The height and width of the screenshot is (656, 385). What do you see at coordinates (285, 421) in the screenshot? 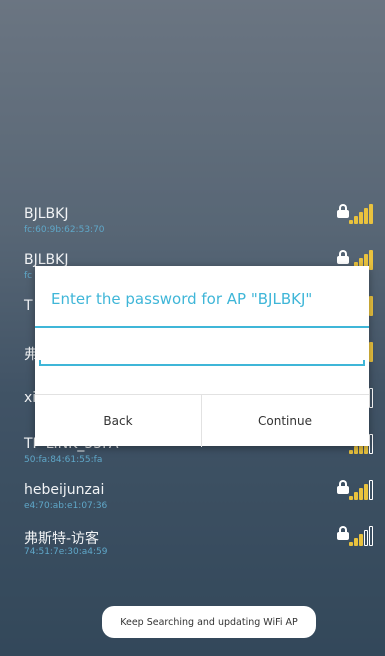
I see `continue-button: Continue` at bounding box center [285, 421].